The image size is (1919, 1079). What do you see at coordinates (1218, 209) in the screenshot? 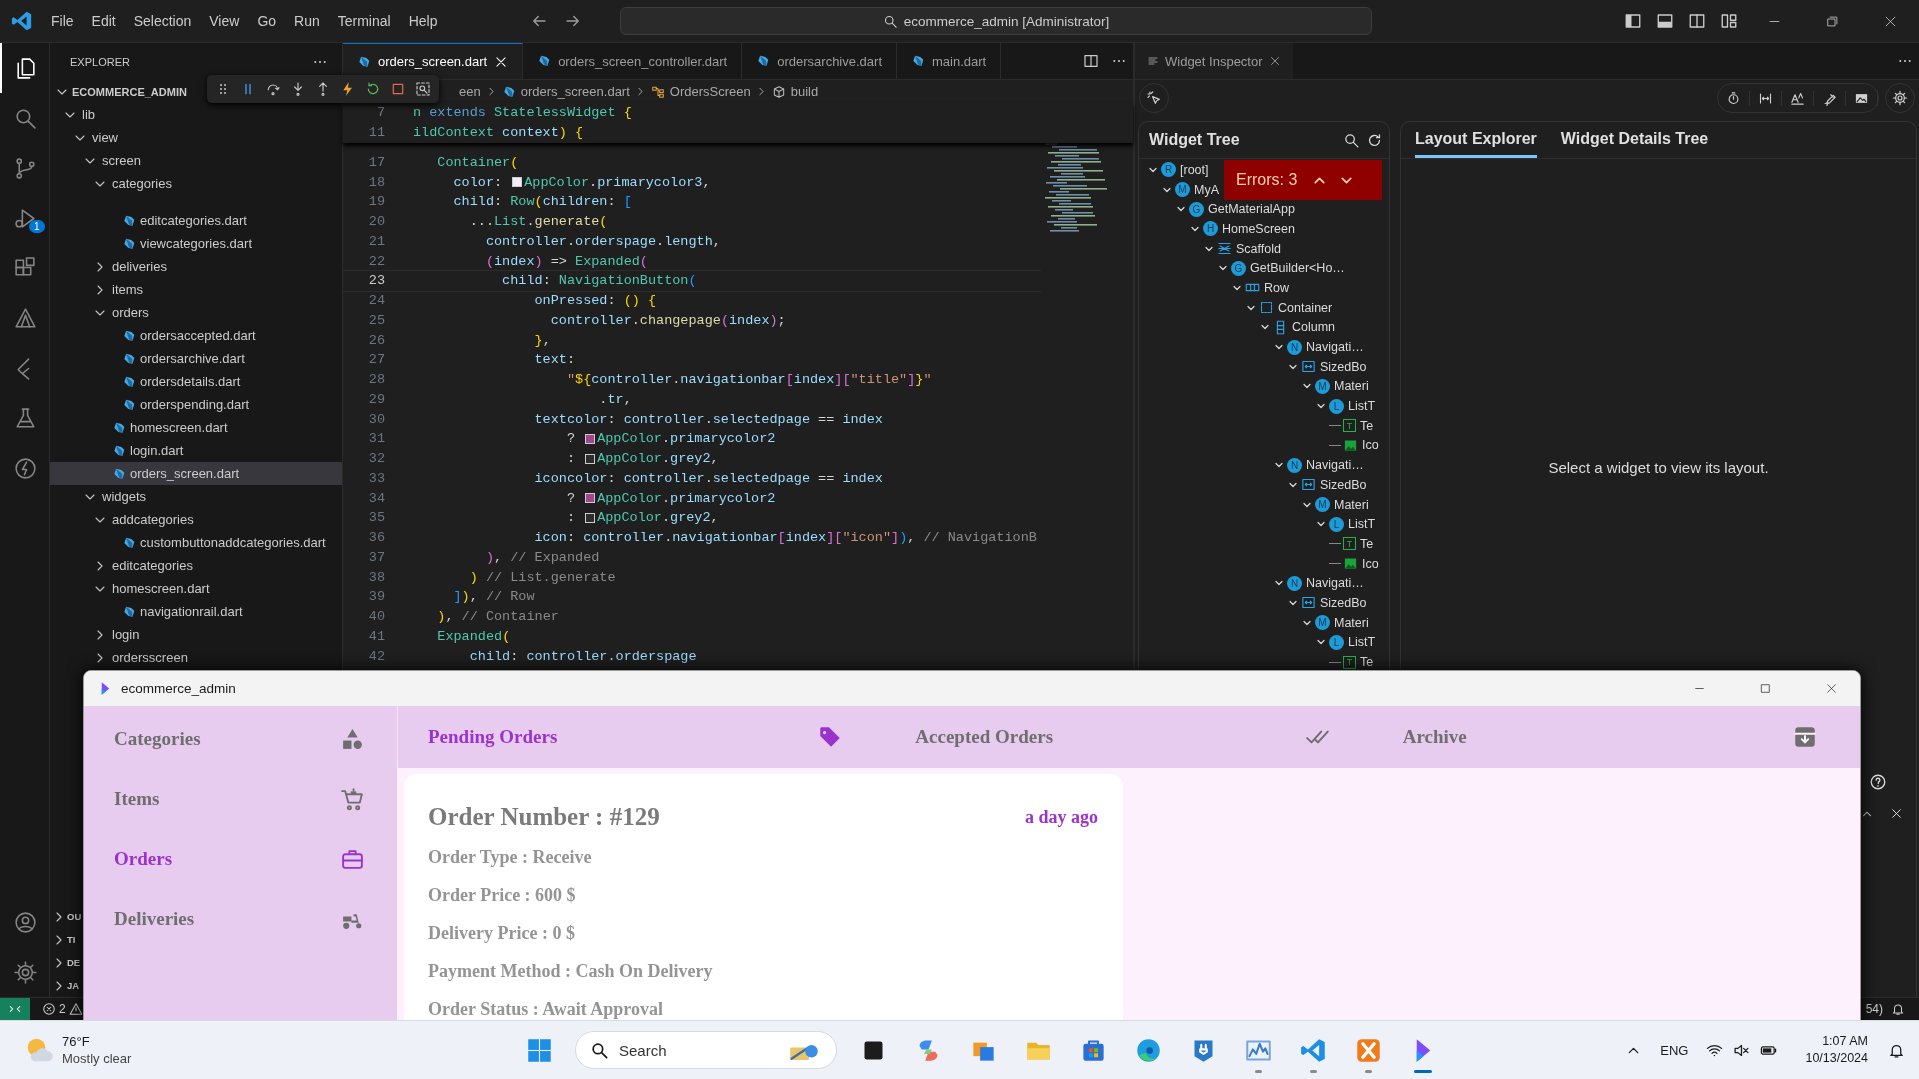
I see `tree-node: G GetMaterialApp` at bounding box center [1218, 209].